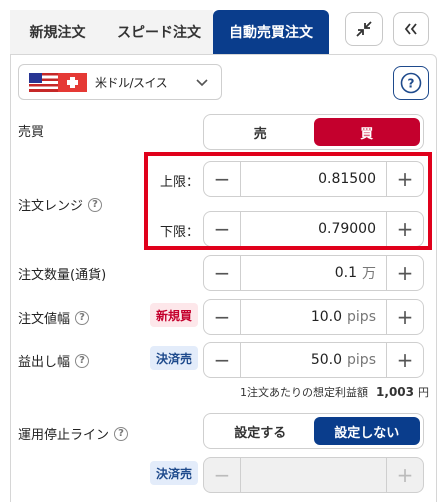  I want to click on back-button, so click(411, 29).